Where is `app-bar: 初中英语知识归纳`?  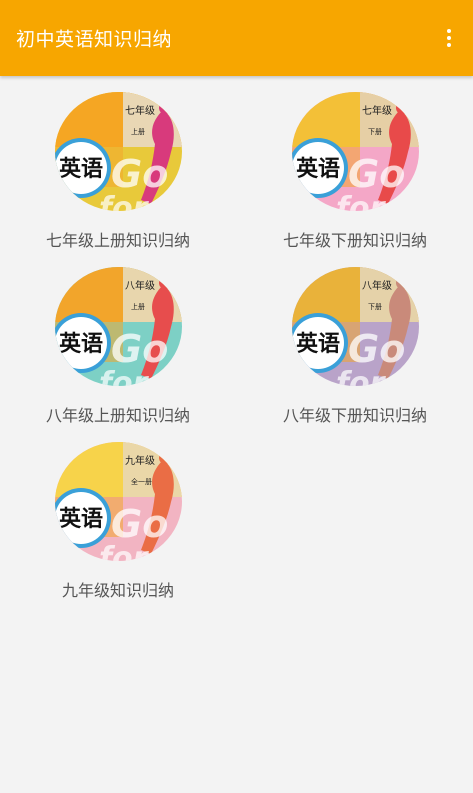
app-bar: 初中英语知识归纳 is located at coordinates (236, 38).